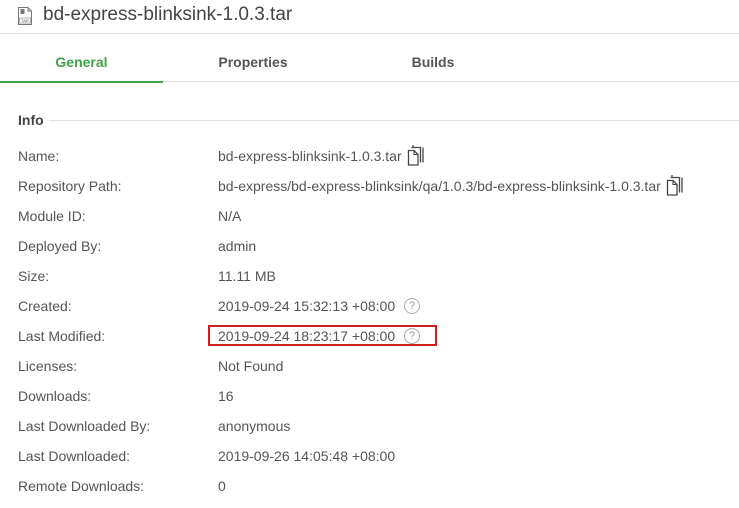 The height and width of the screenshot is (508, 739). What do you see at coordinates (369, 246) in the screenshot?
I see `info-row-deployed-by: Deployed By: admin` at bounding box center [369, 246].